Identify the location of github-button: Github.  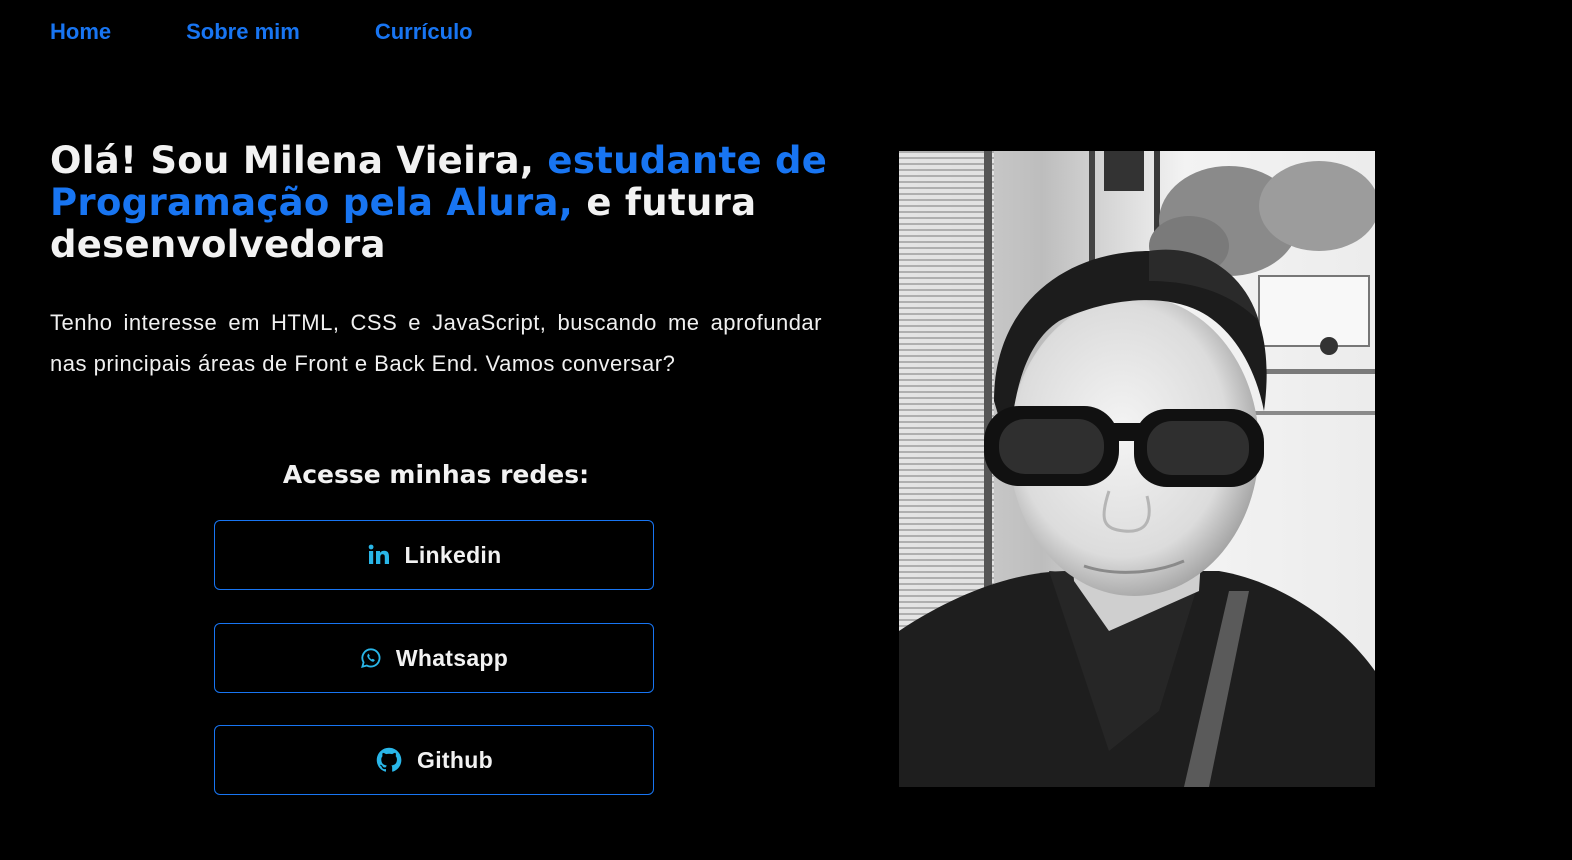
(434, 760).